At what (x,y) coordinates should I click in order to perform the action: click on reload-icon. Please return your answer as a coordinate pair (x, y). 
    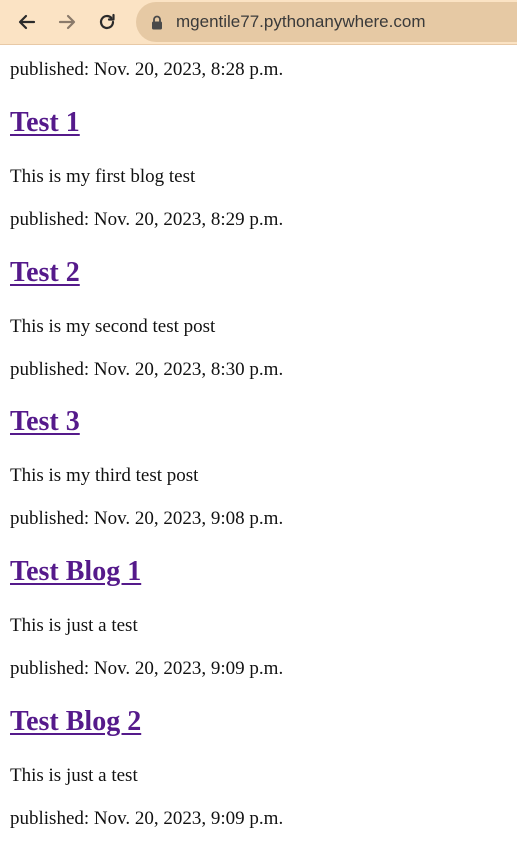
    Looking at the image, I should click on (107, 22).